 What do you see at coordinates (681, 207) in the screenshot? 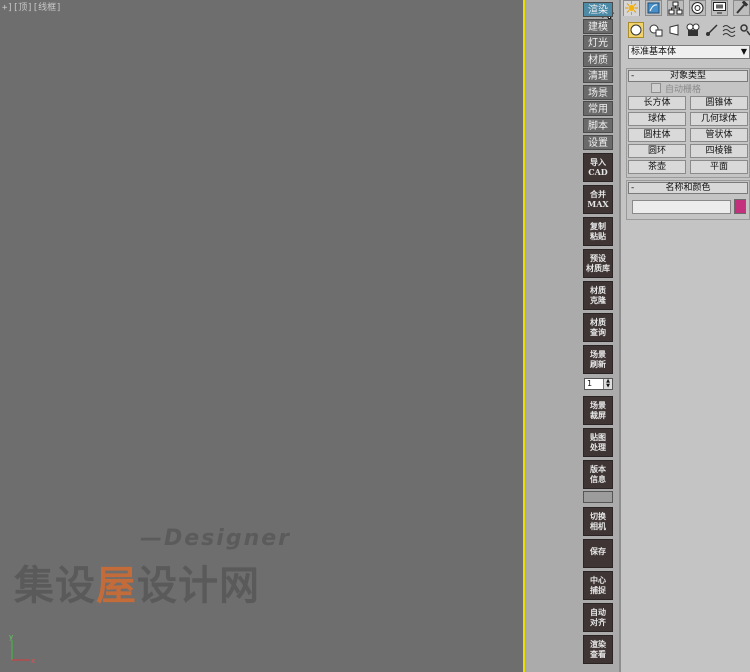
I see `object-name-input` at bounding box center [681, 207].